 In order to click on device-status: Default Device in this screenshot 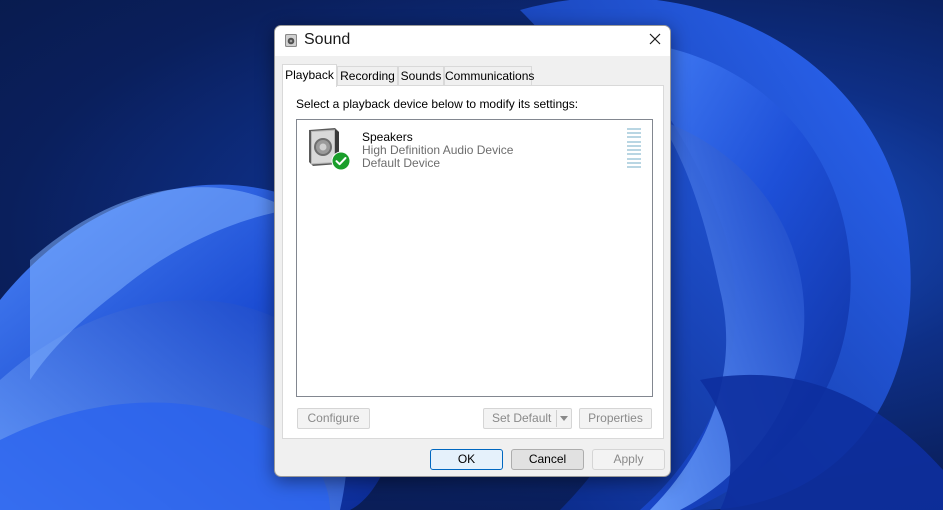, I will do `click(401, 163)`.